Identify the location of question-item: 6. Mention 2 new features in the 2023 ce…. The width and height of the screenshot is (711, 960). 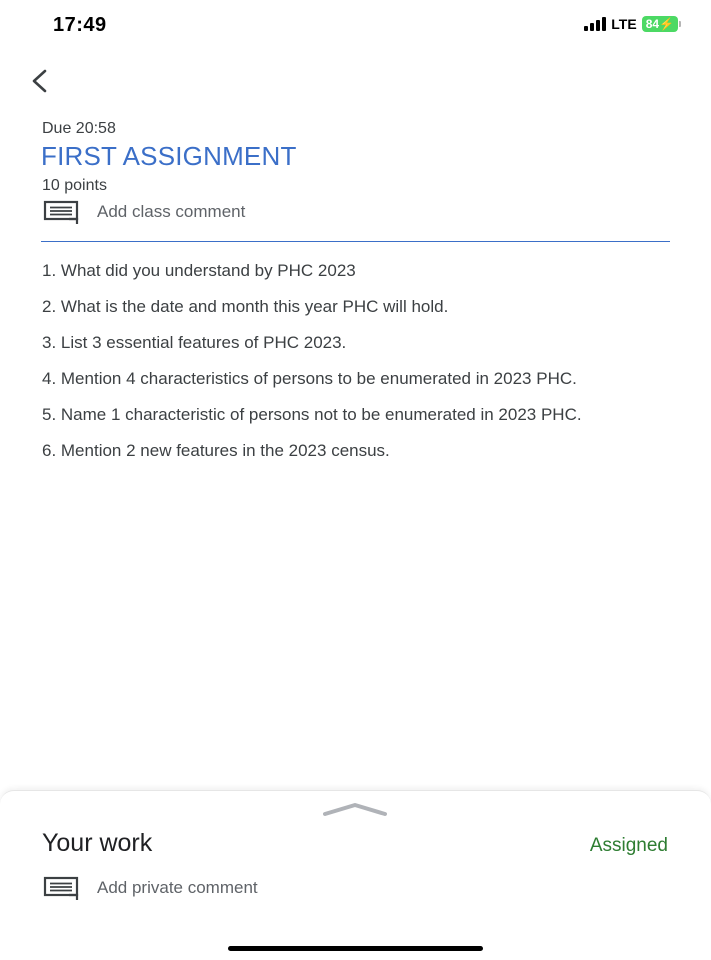
(216, 450).